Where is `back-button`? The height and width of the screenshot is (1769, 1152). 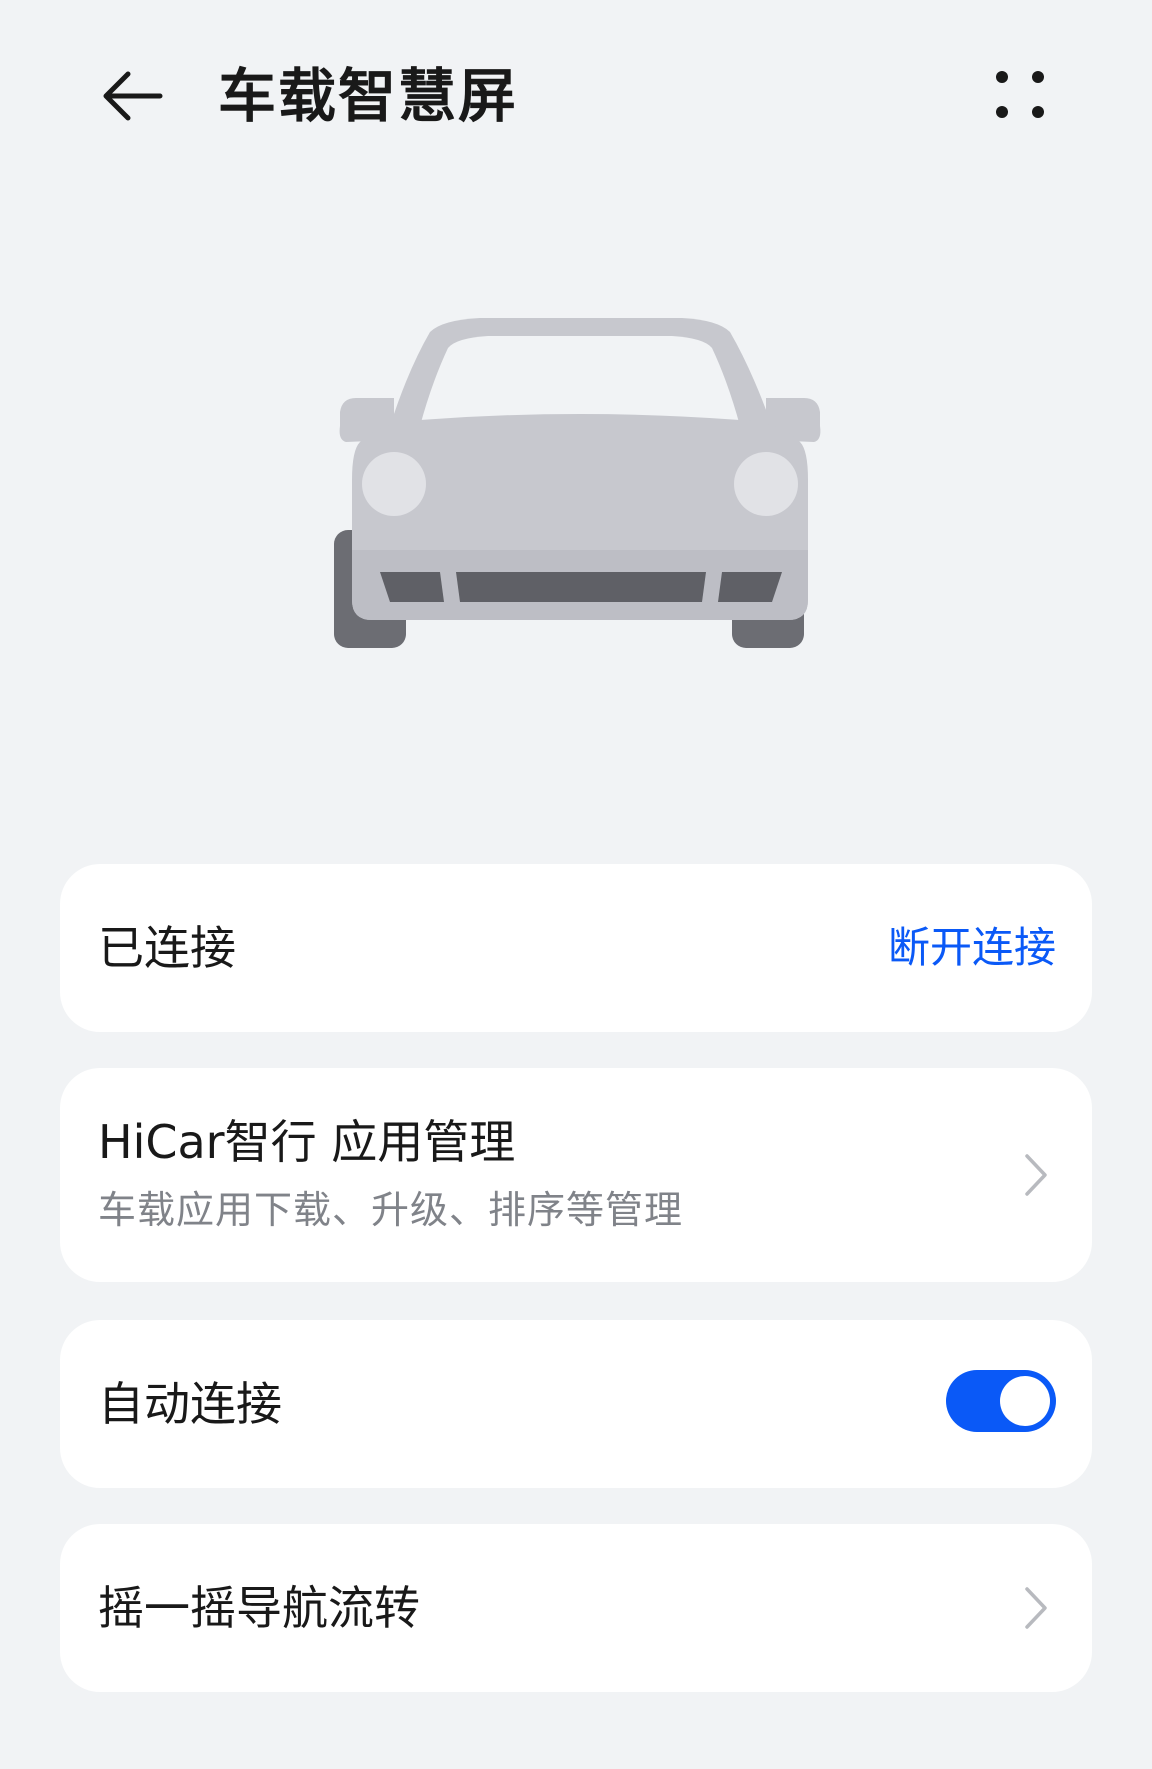
back-button is located at coordinates (132, 96).